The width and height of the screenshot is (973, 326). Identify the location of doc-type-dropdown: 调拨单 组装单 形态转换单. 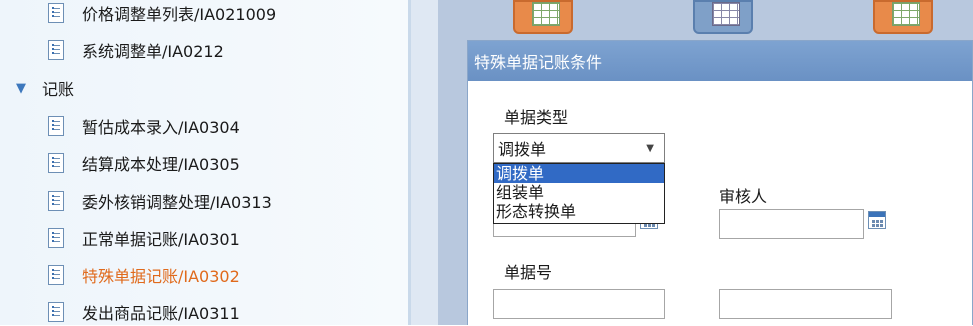
(579, 193).